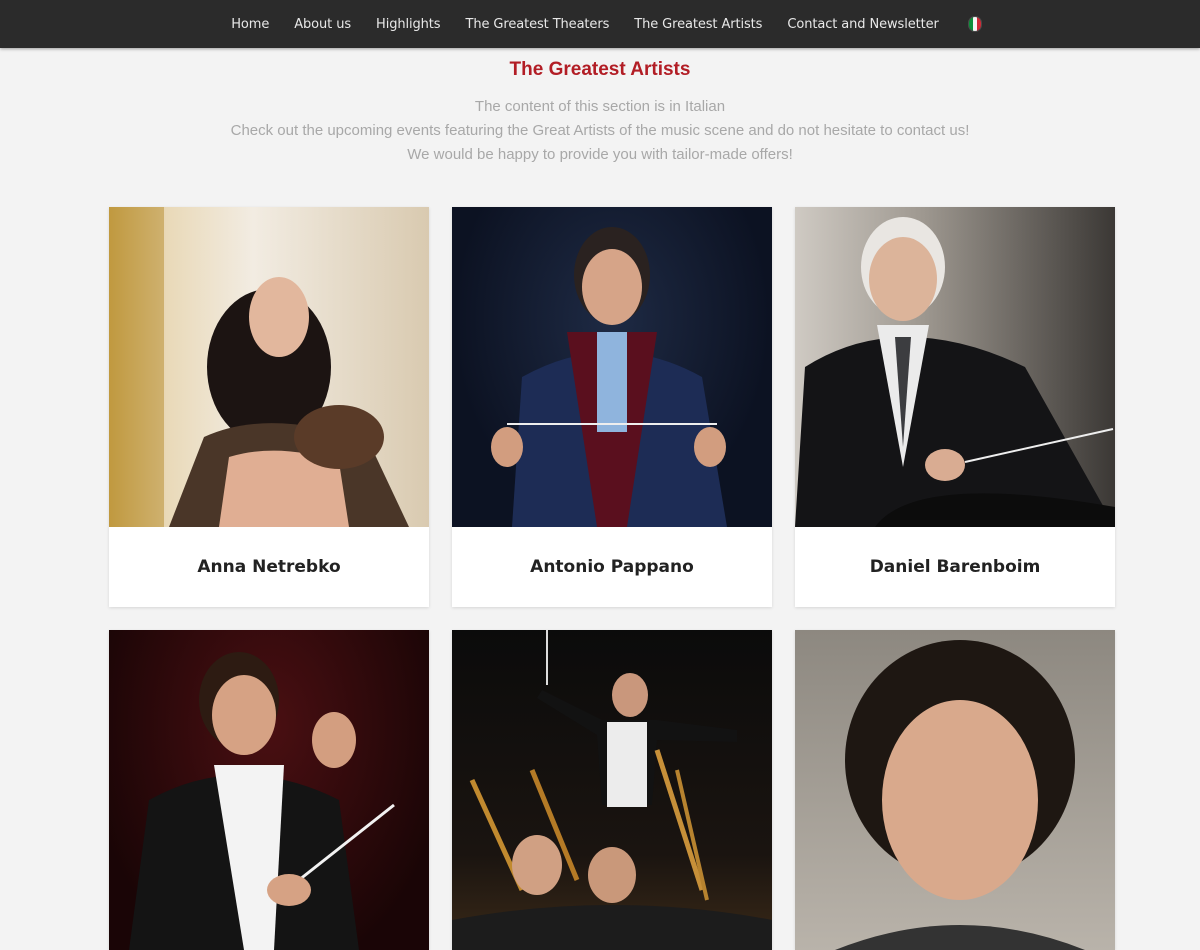  I want to click on nav-about-us: About us, so click(322, 24).